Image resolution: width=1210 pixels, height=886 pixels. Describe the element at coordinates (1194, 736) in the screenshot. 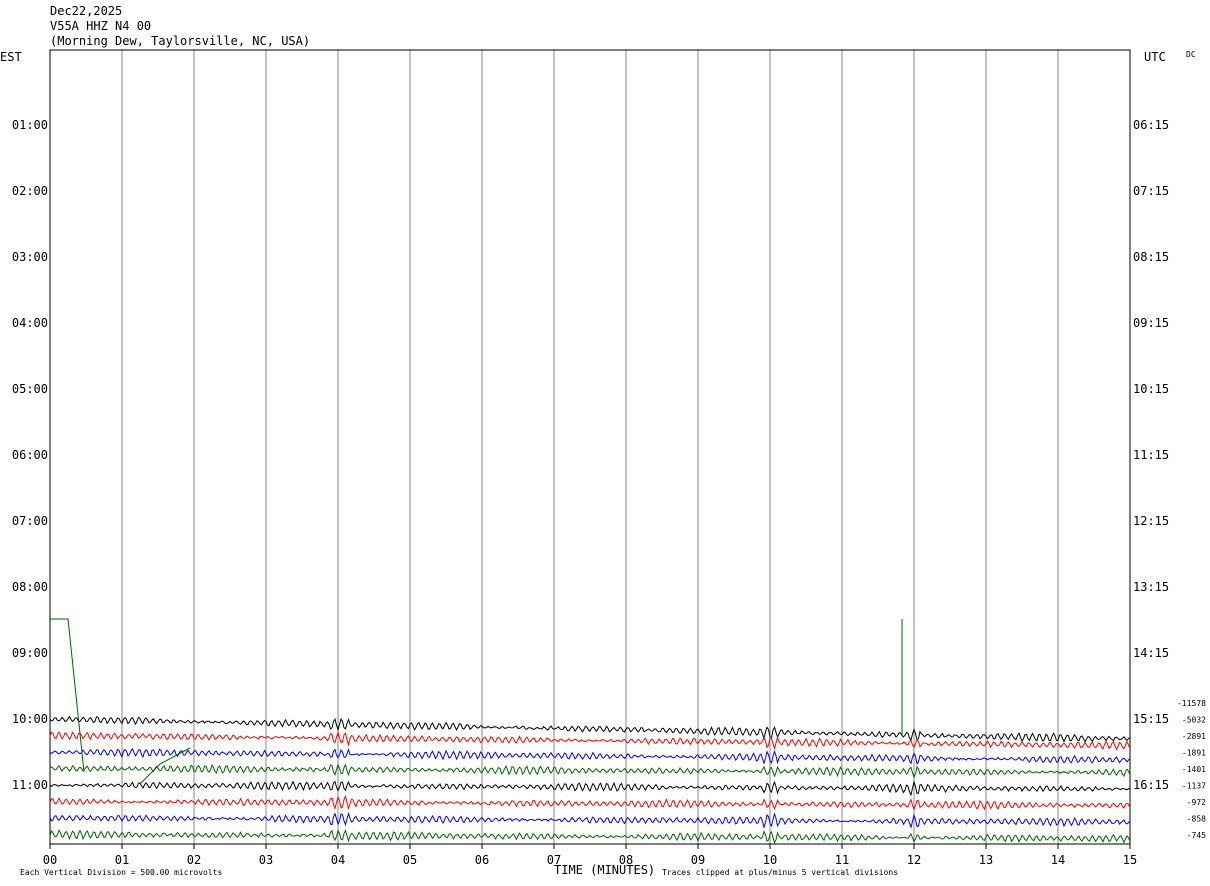

I see `row-offset-label: -2891` at that location.